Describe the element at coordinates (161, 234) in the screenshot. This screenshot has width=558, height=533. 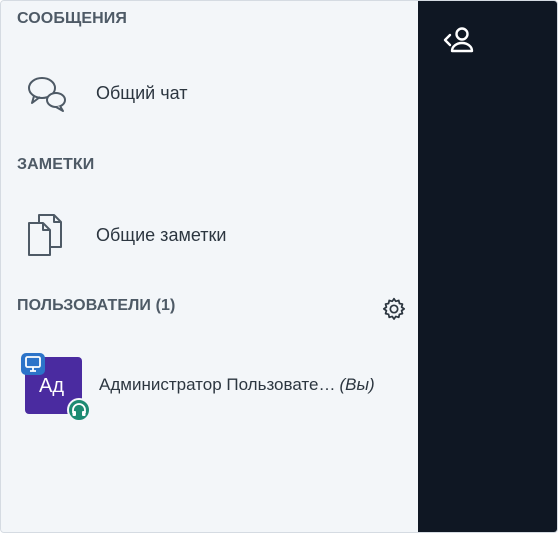
I see `shared-notes-label: Общие заметки` at that location.